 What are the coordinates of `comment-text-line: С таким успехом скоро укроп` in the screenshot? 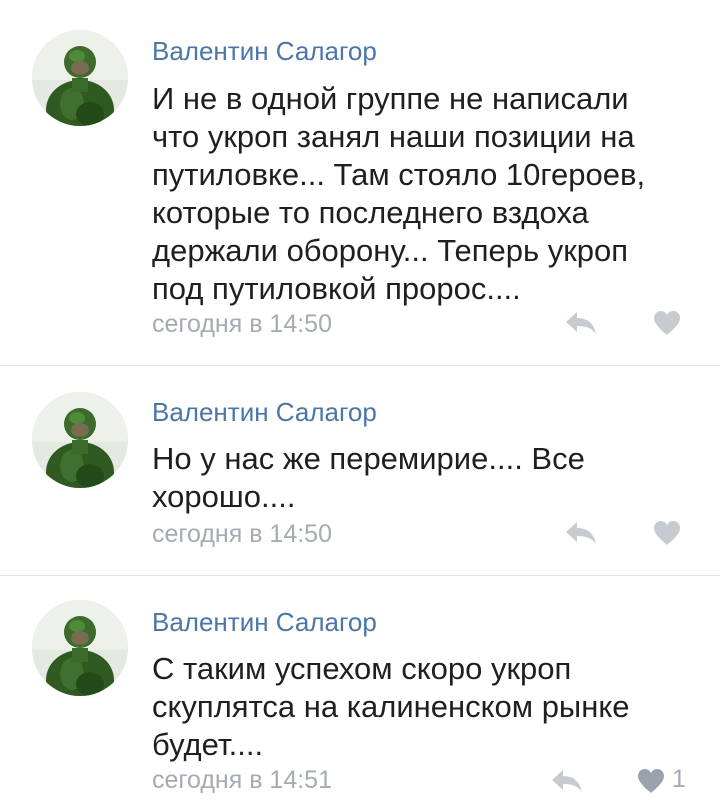 It's located at (362, 668).